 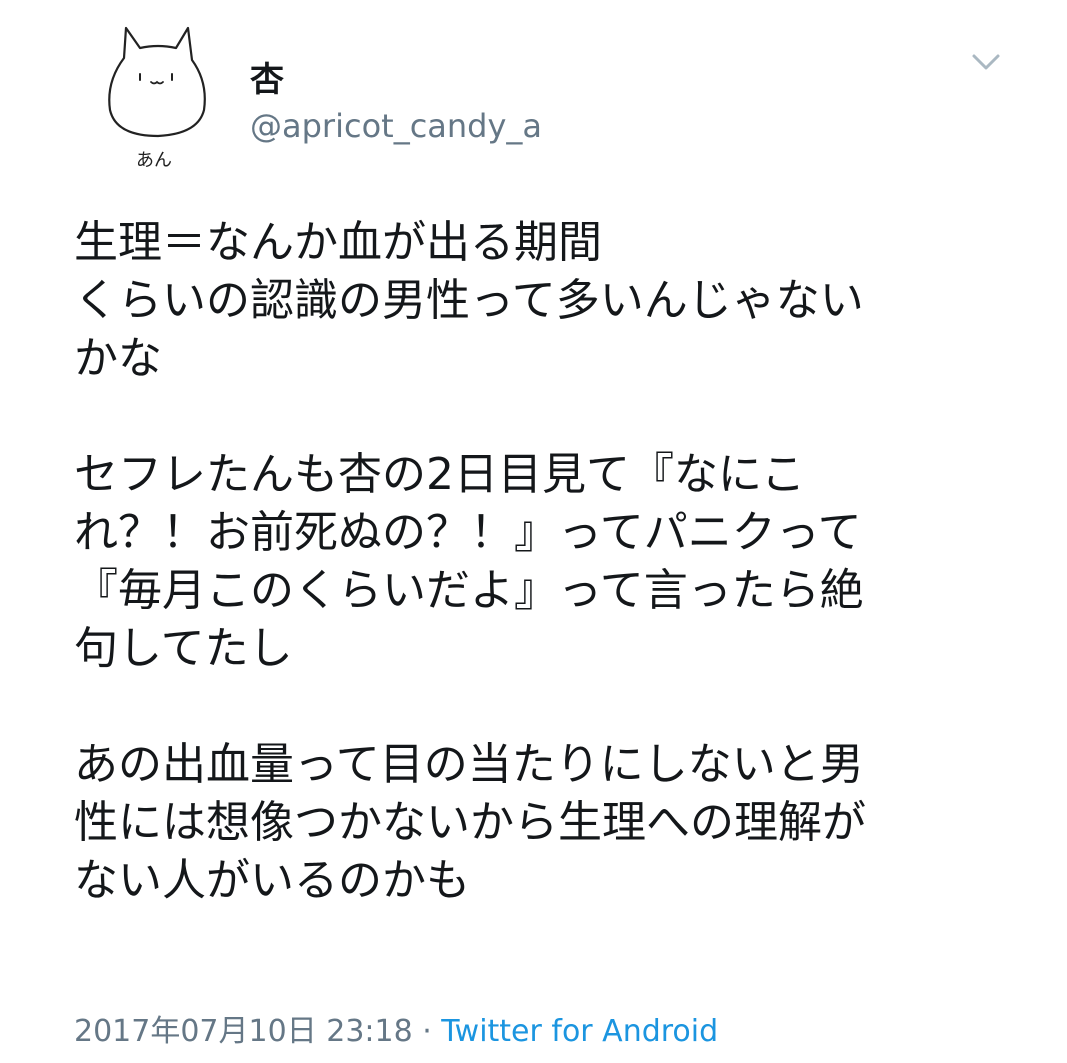 What do you see at coordinates (118, 358) in the screenshot?
I see `tweet-line: かな` at bounding box center [118, 358].